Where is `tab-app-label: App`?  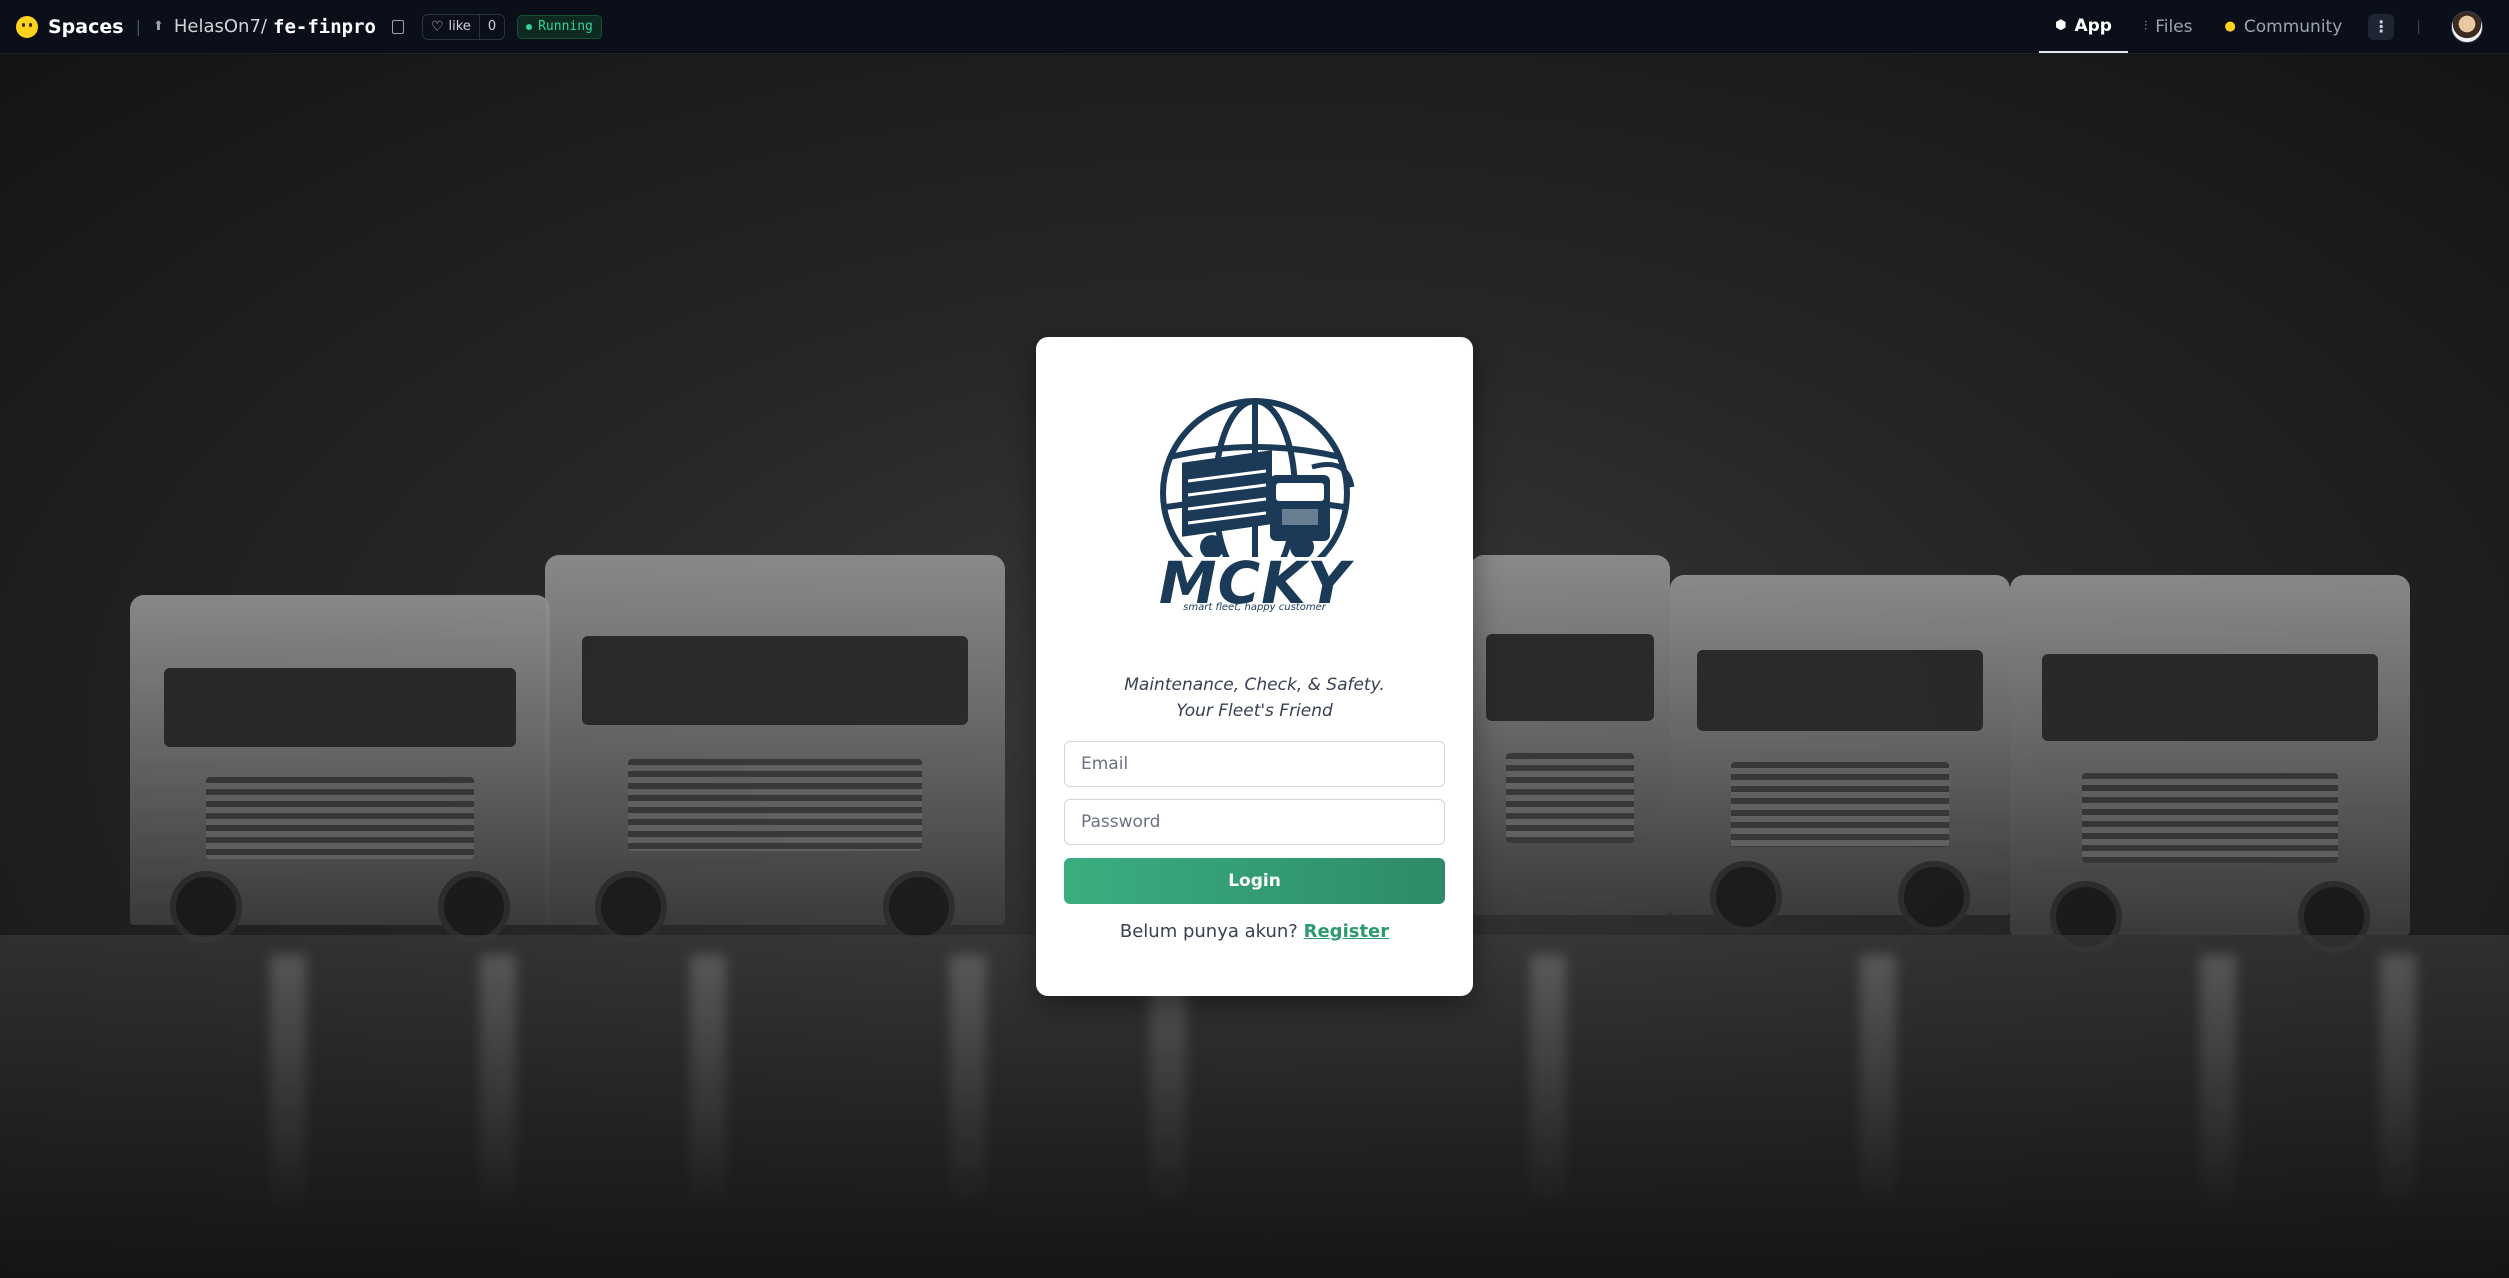 tab-app-label: App is located at coordinates (2093, 25).